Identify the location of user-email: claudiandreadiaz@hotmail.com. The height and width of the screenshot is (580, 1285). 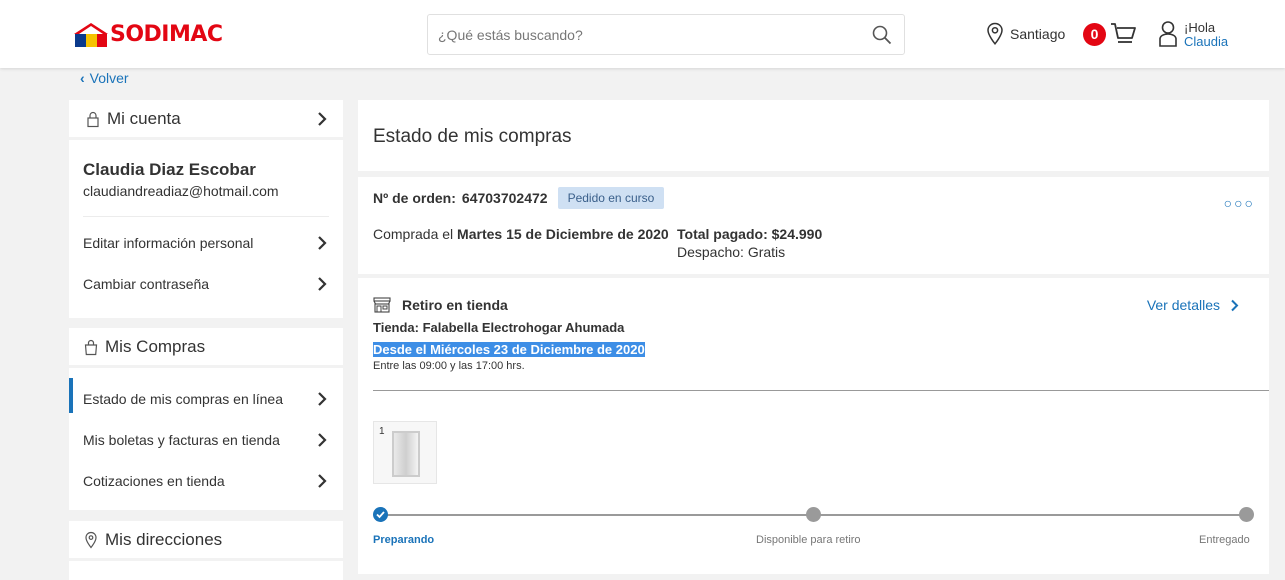
(181, 191).